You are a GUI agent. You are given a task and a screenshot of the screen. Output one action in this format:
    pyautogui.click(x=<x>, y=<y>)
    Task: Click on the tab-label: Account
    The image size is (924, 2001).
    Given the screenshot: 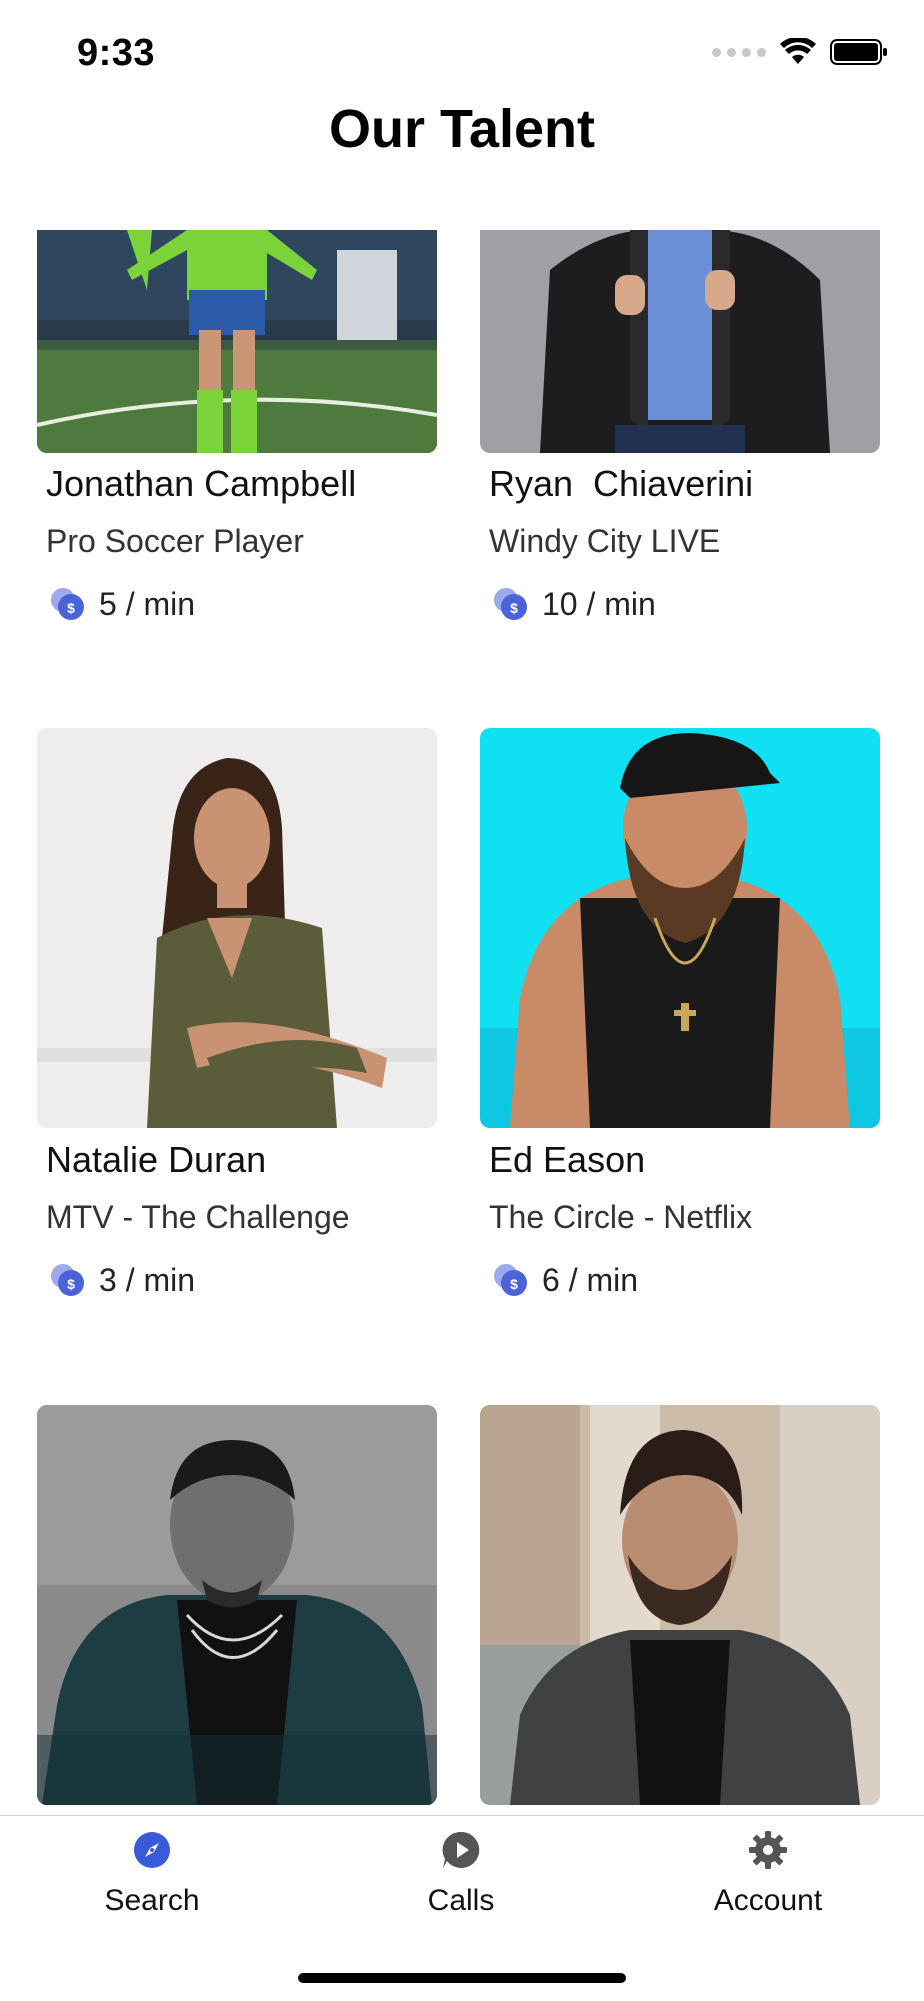 What is the action you would take?
    pyautogui.click(x=768, y=1900)
    